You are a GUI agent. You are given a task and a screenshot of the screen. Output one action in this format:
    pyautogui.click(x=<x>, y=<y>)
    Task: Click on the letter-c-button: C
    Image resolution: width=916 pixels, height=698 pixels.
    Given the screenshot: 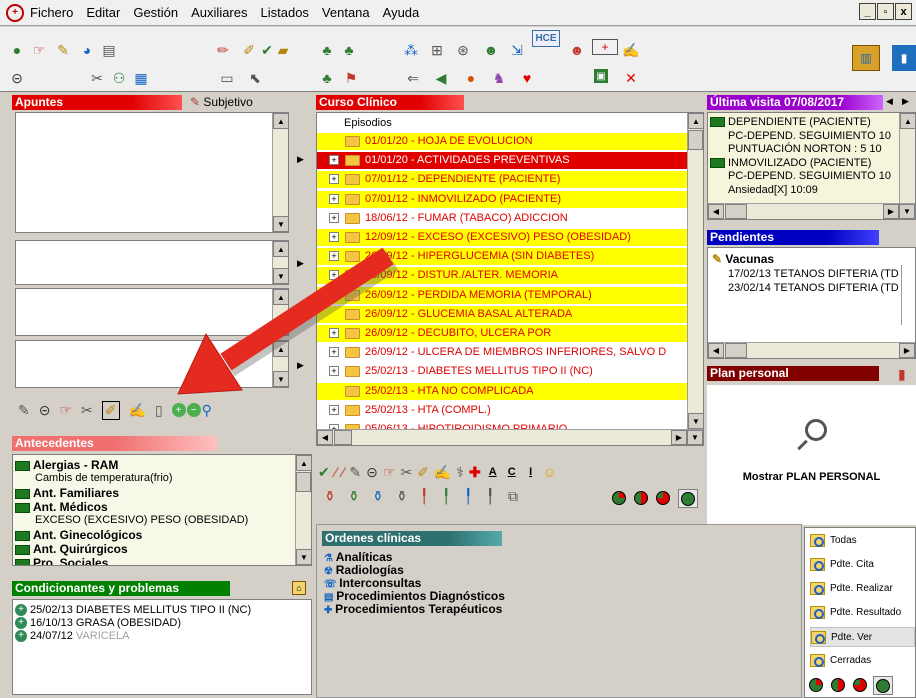 What is the action you would take?
    pyautogui.click(x=512, y=472)
    